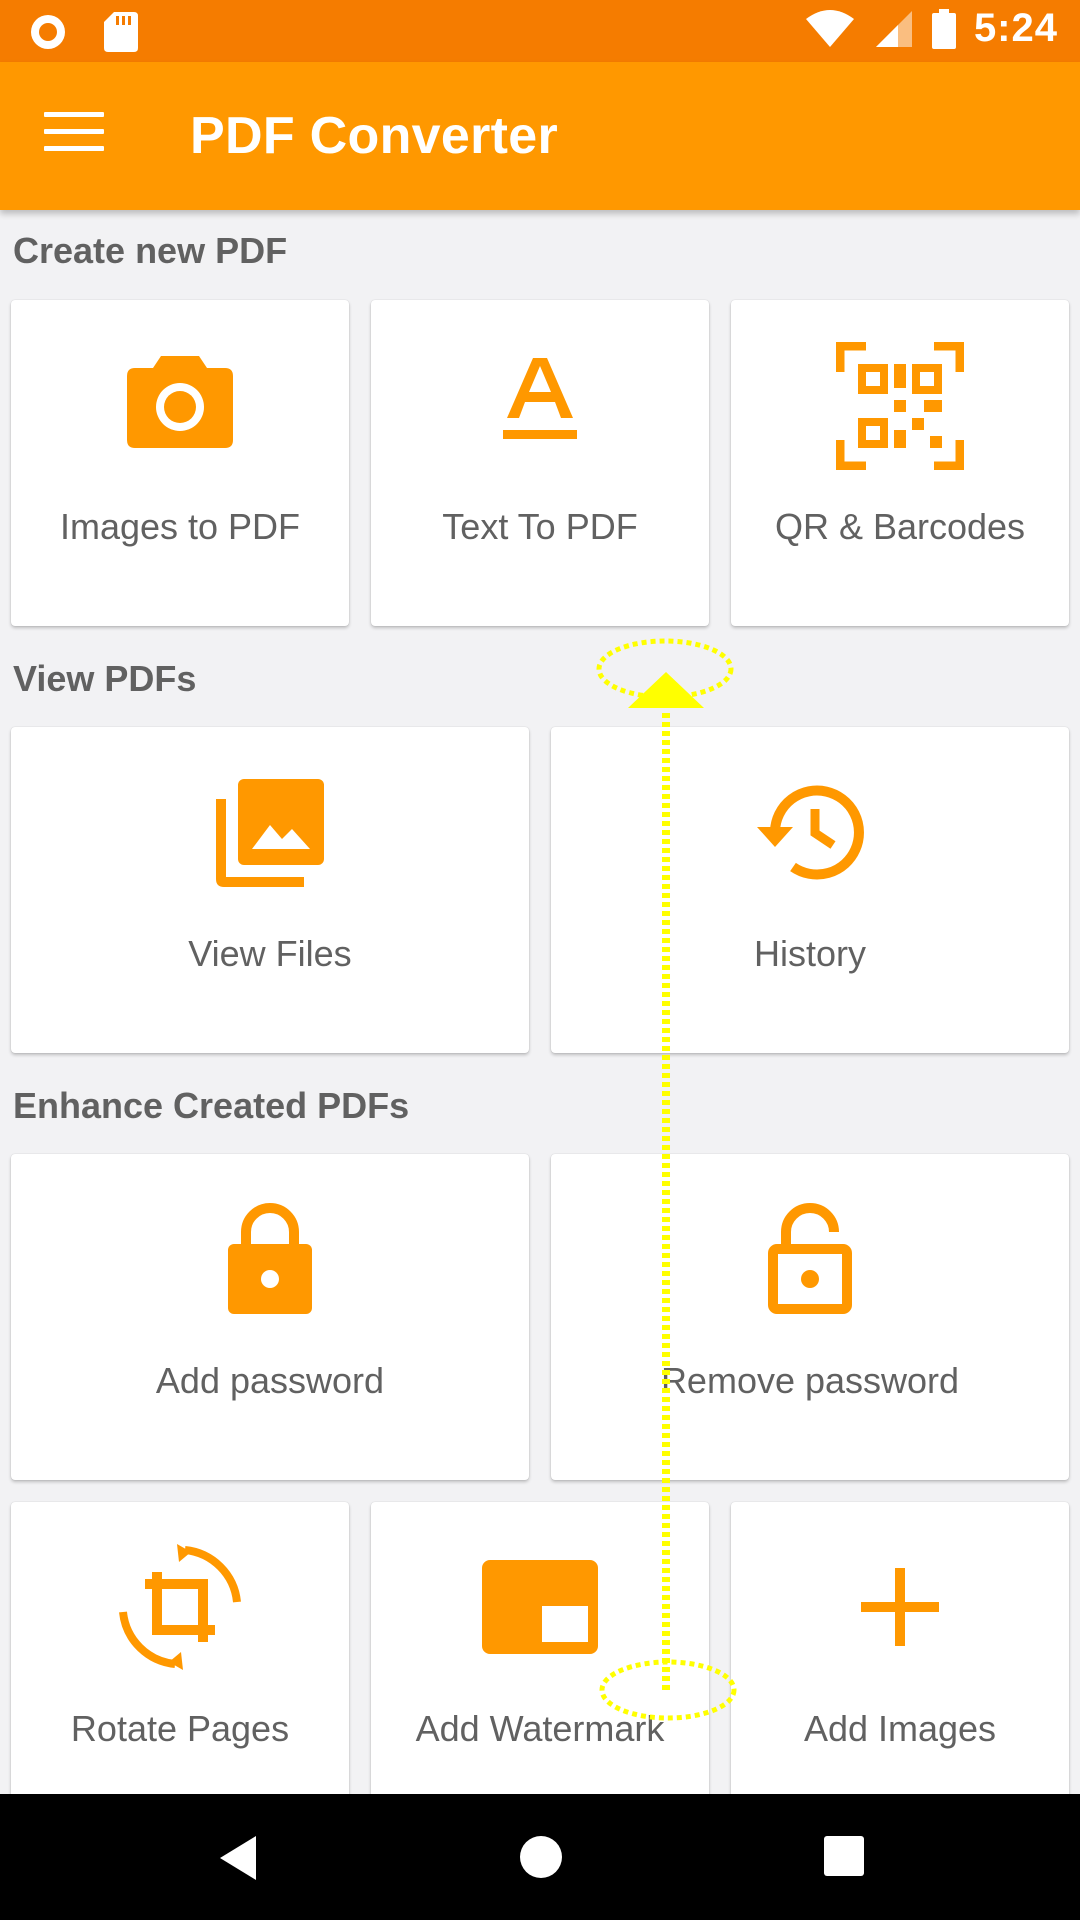 The height and width of the screenshot is (1920, 1080). I want to click on plus-icon, so click(900, 1607).